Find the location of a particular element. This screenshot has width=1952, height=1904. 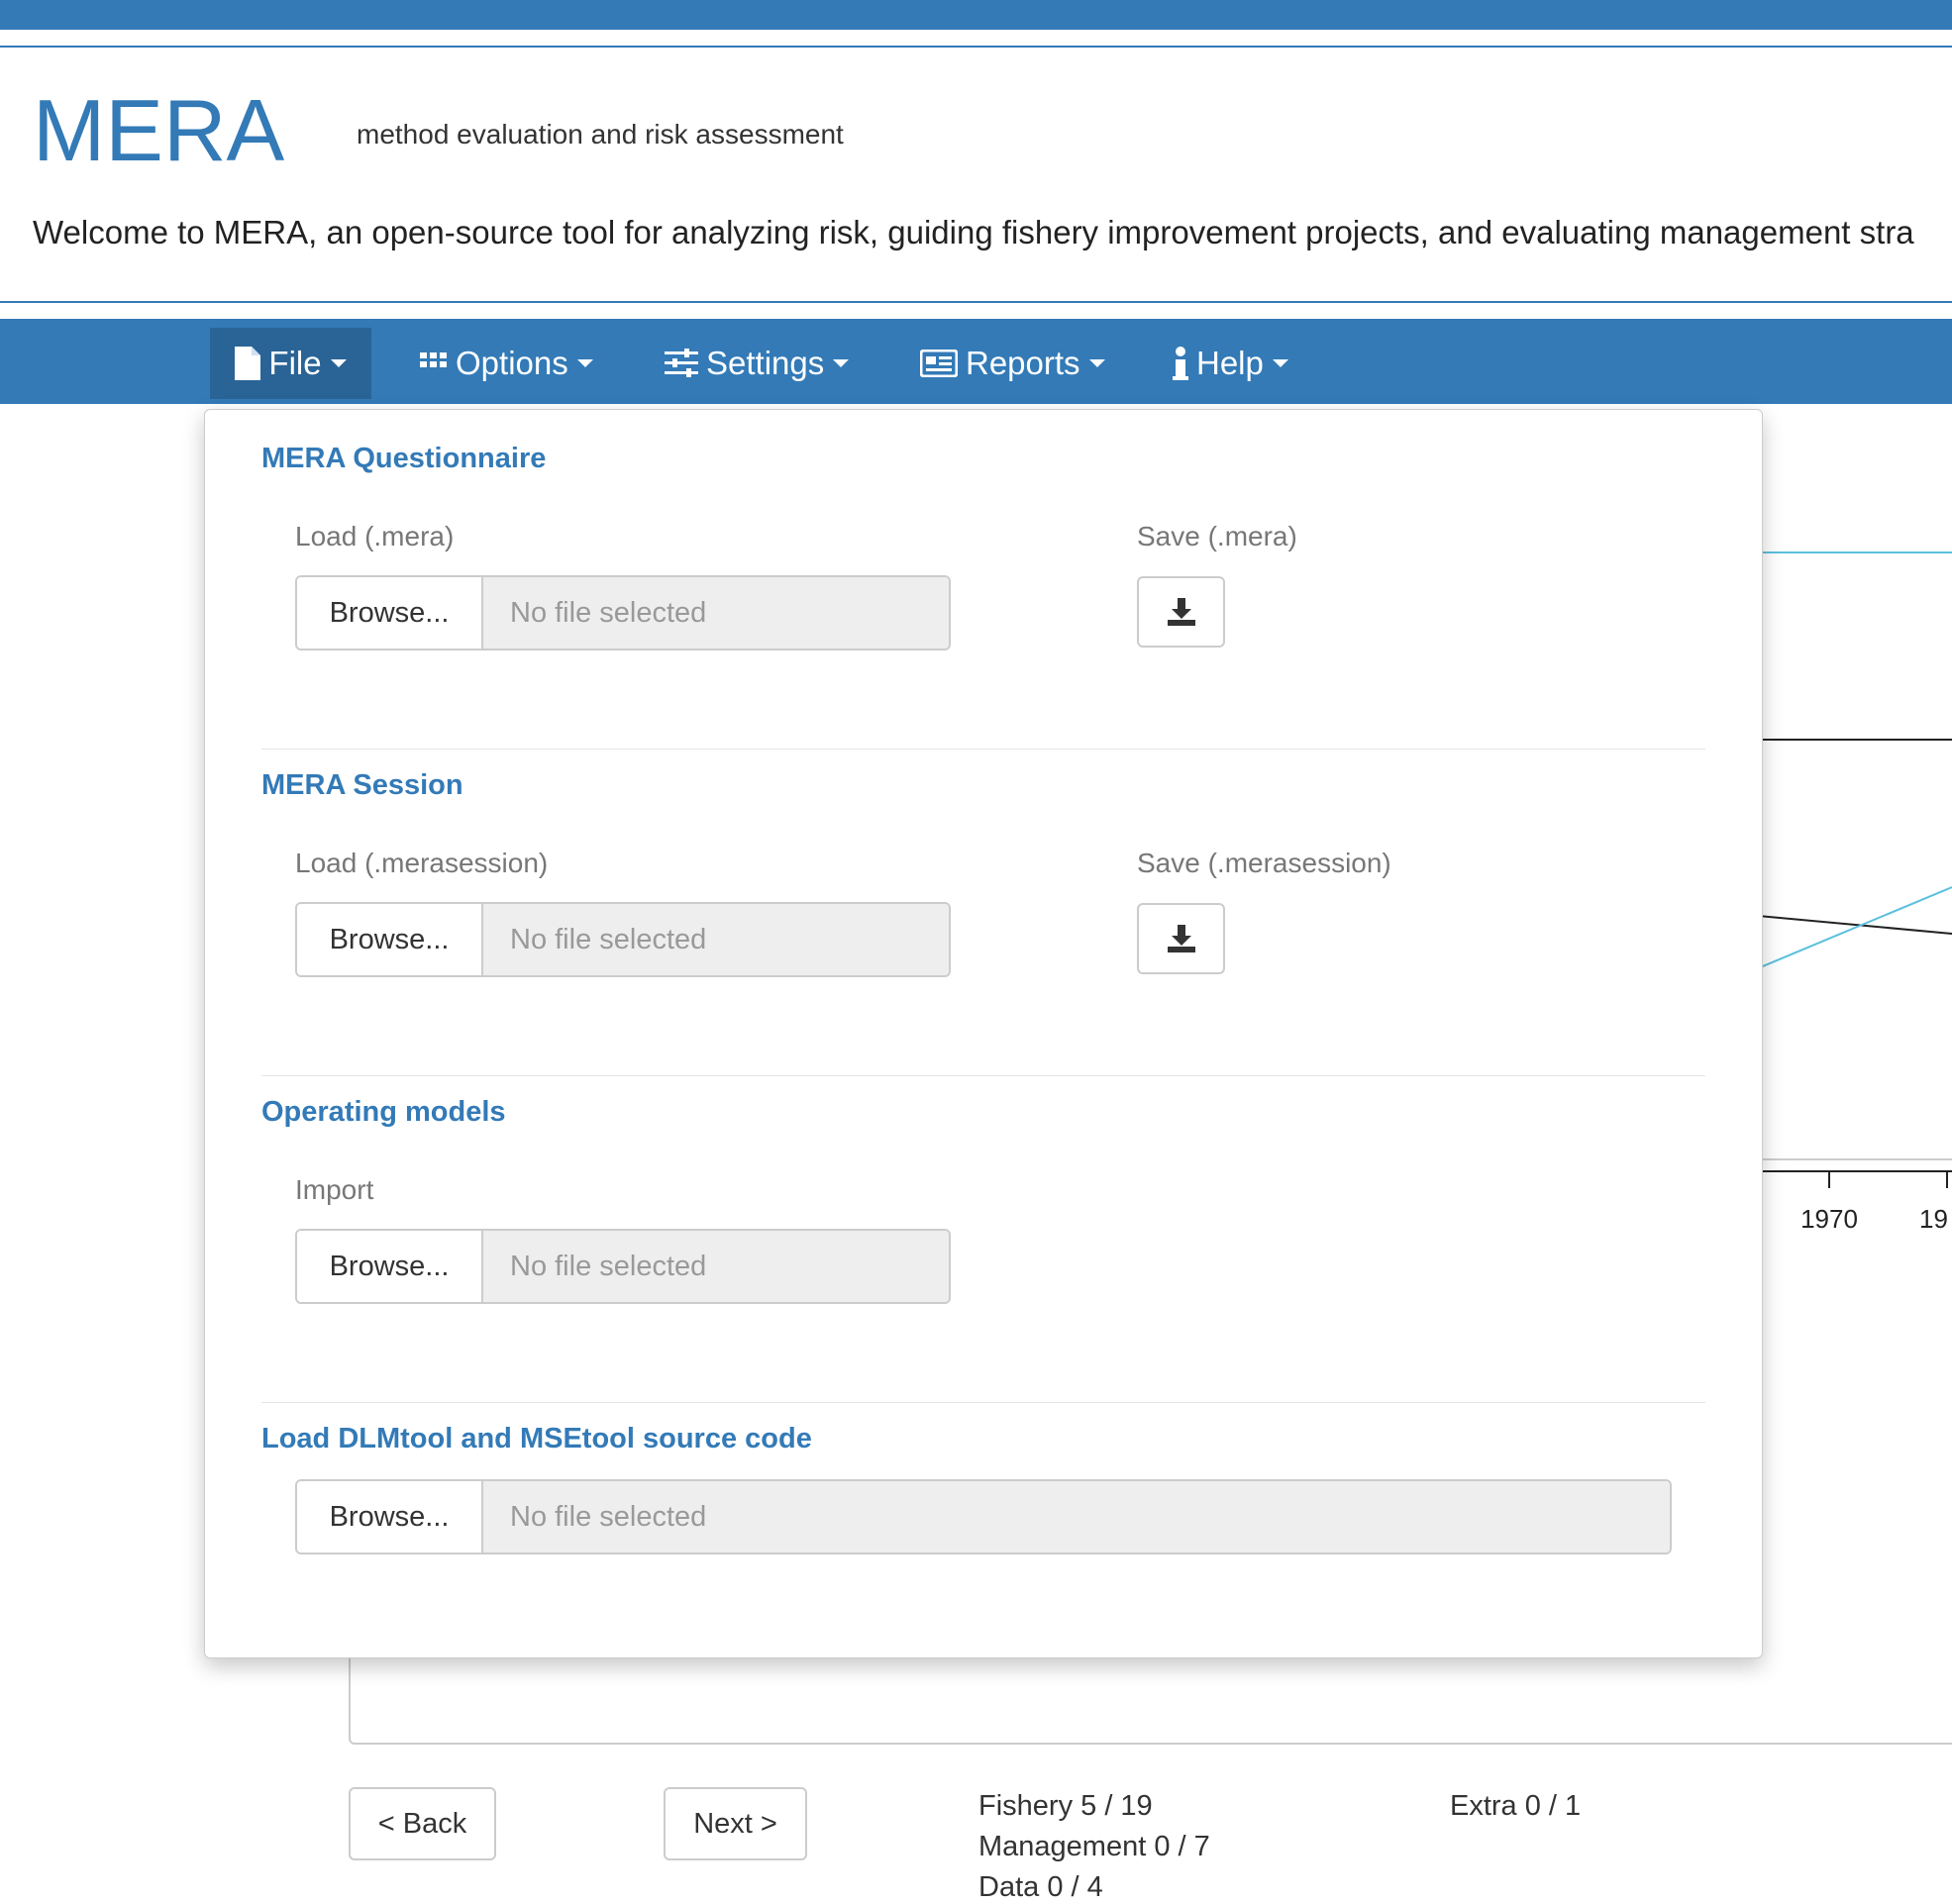

chart-tick-label: 1970 is located at coordinates (1829, 1219).